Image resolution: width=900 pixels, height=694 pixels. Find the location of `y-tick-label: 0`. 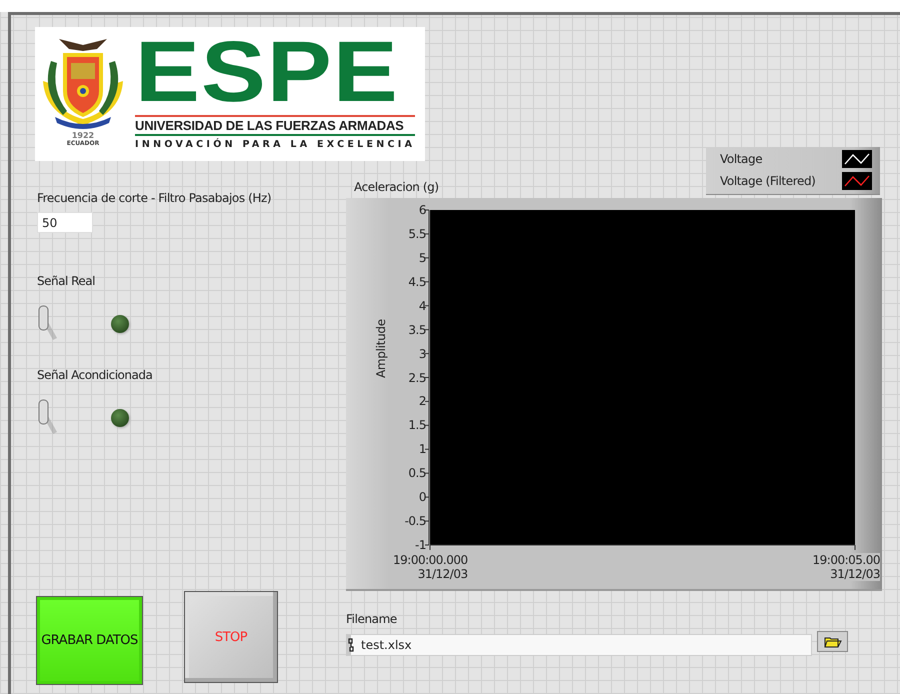

y-tick-label: 0 is located at coordinates (422, 497).